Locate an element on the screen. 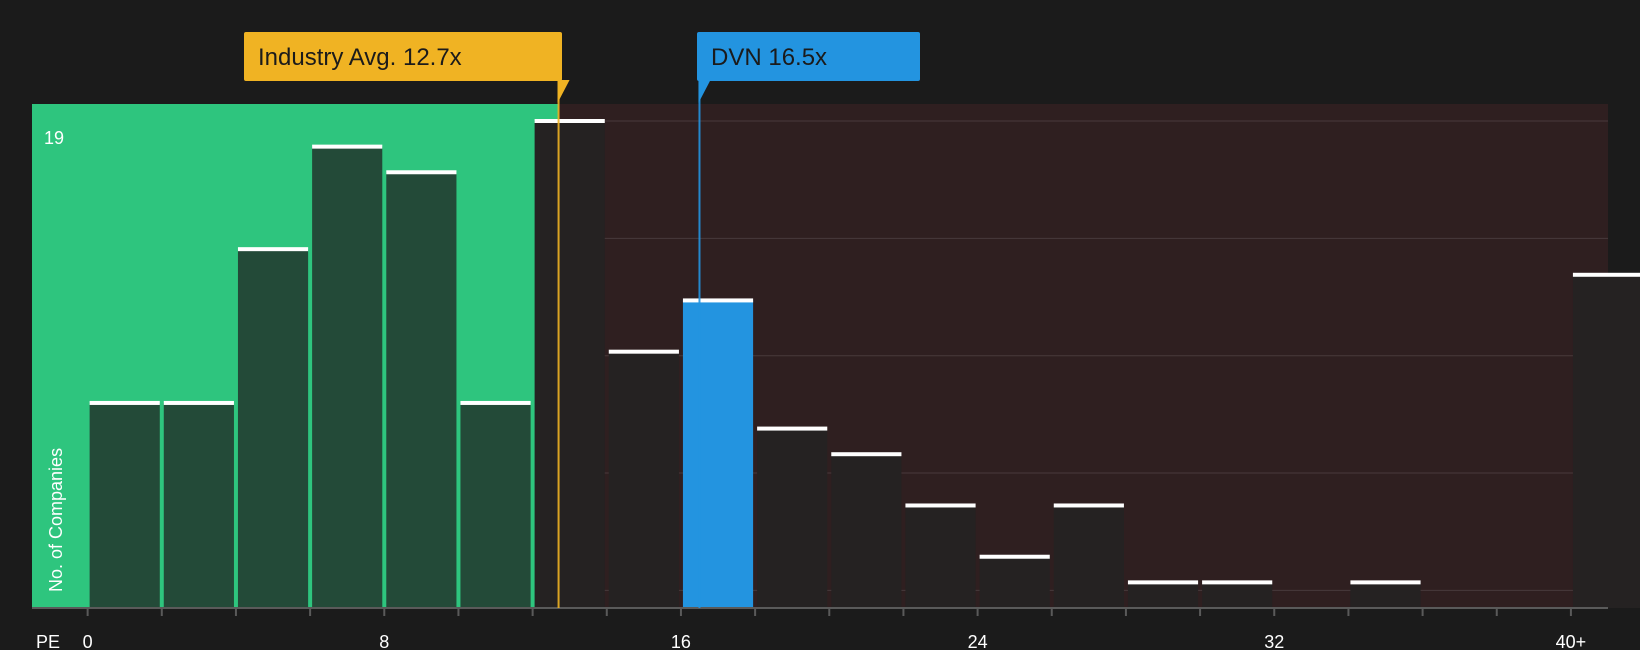 The height and width of the screenshot is (650, 1640). x-tick-label: 0 is located at coordinates (88, 641).